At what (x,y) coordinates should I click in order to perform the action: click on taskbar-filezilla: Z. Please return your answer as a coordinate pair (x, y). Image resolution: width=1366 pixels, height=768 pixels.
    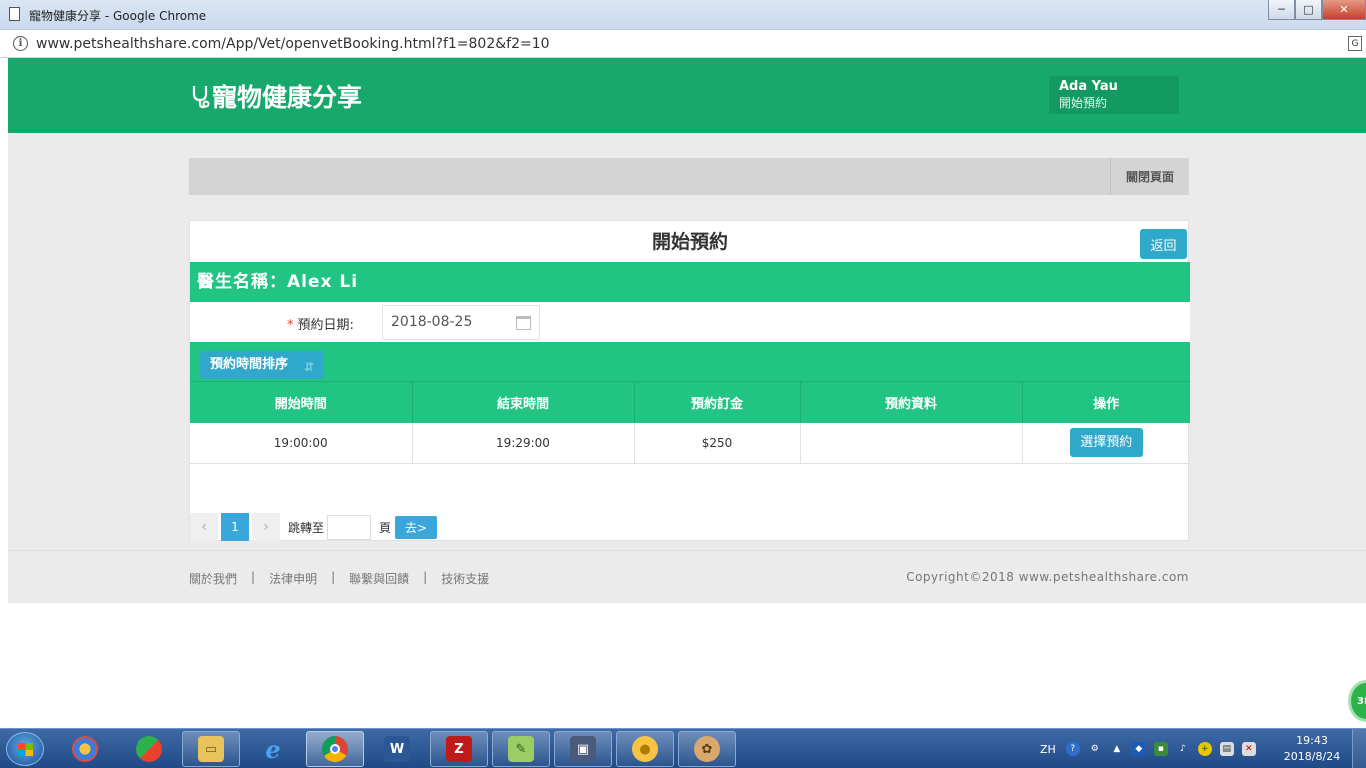
    Looking at the image, I should click on (459, 749).